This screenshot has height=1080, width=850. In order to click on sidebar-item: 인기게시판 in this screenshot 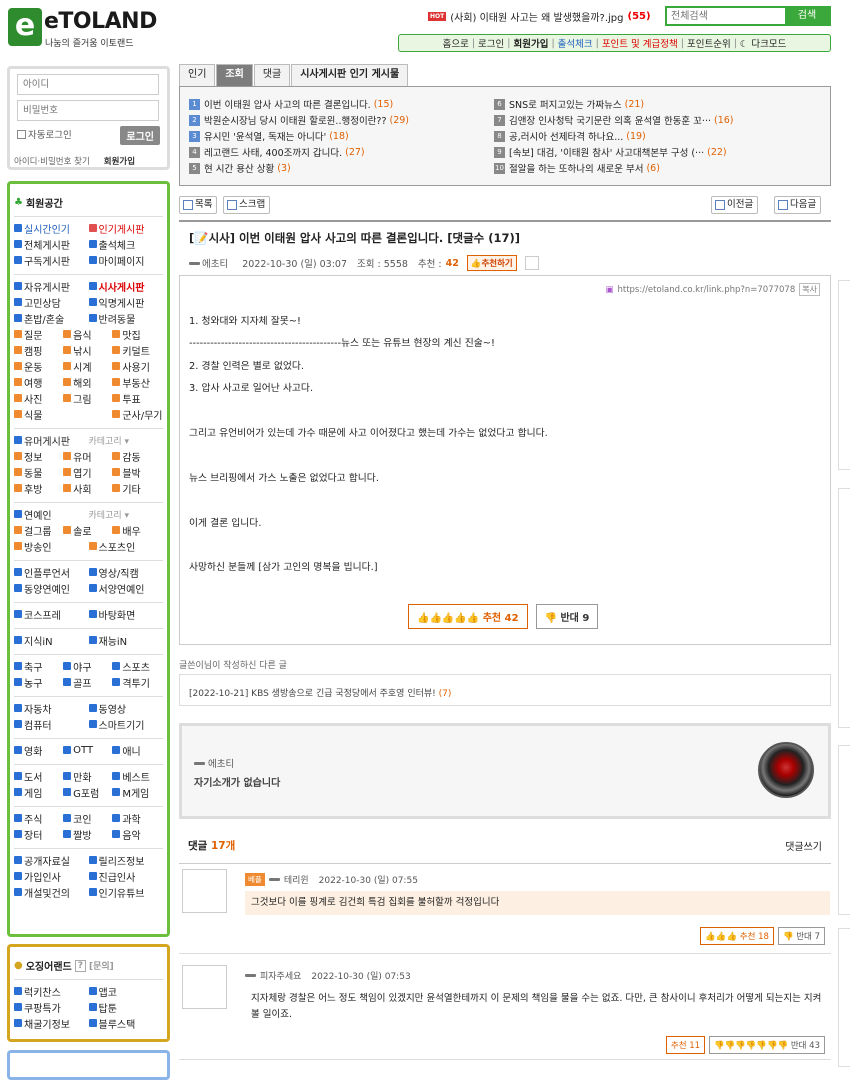, I will do `click(126, 228)`.